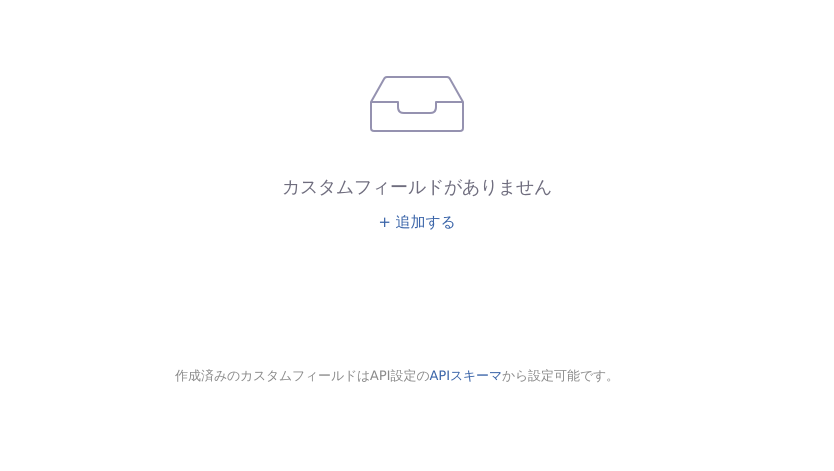 The height and width of the screenshot is (471, 834). What do you see at coordinates (397, 376) in the screenshot?
I see `footer-note: 作成済みのカスタムフィールドはAPI設定のAPIスキーマから設定可能です。` at bounding box center [397, 376].